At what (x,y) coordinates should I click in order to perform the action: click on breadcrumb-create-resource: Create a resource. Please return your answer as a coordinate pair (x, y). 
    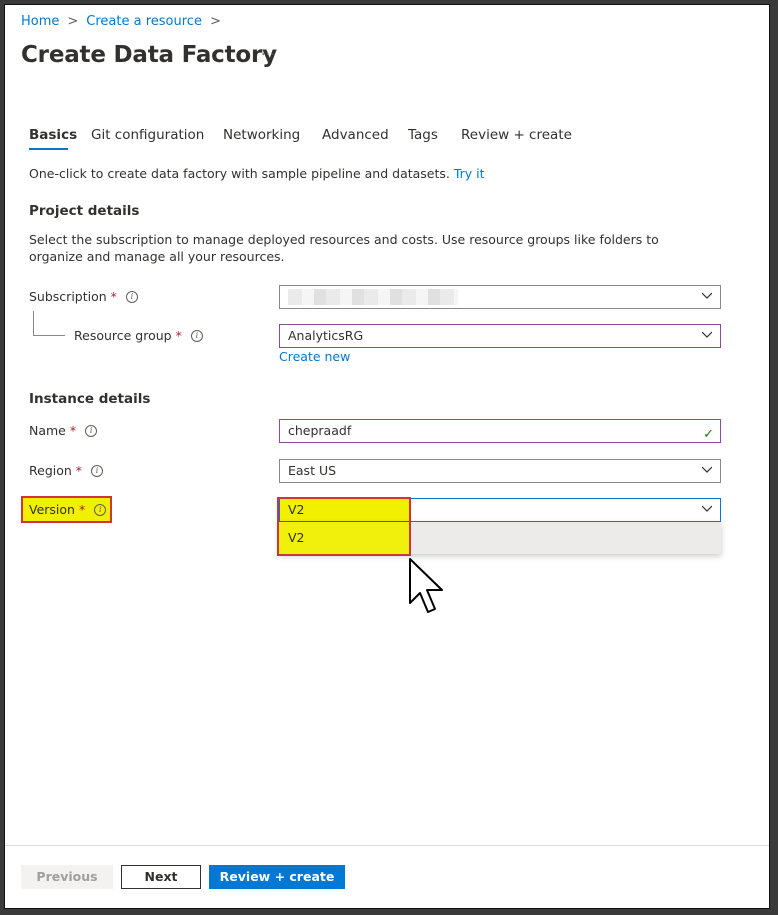
    Looking at the image, I should click on (144, 21).